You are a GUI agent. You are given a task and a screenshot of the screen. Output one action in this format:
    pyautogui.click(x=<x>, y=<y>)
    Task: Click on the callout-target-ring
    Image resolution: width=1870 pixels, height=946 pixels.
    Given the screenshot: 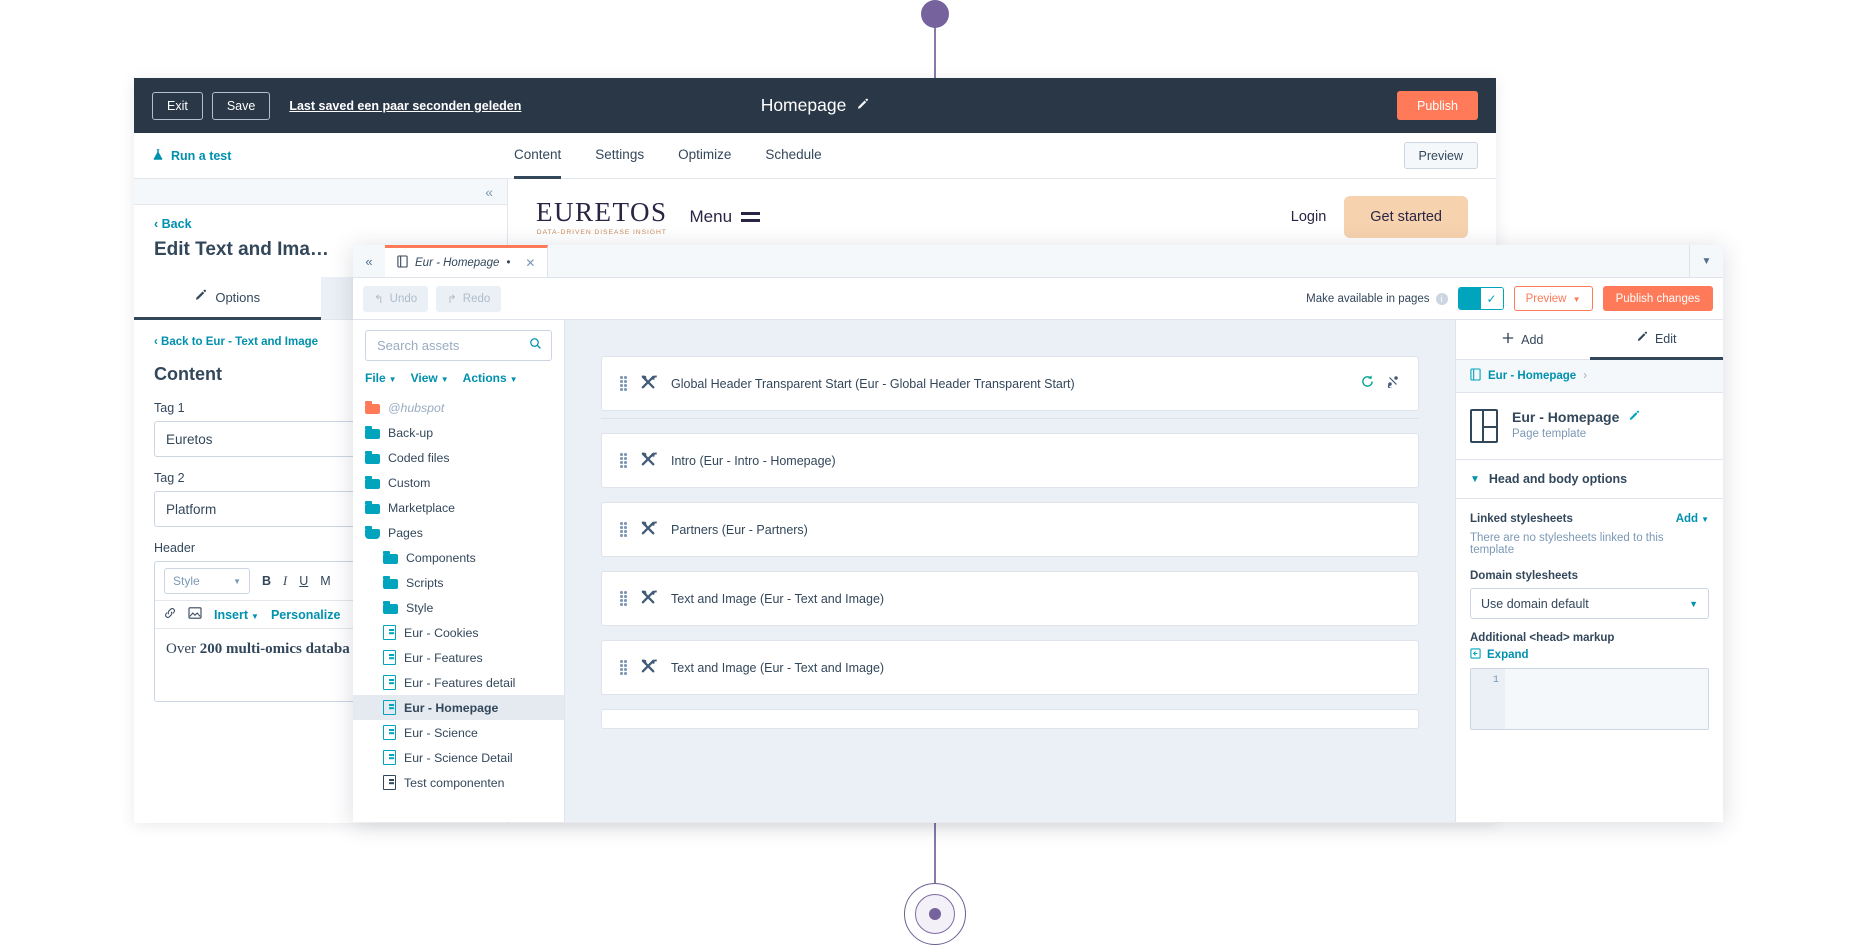 What is the action you would take?
    pyautogui.click(x=935, y=914)
    